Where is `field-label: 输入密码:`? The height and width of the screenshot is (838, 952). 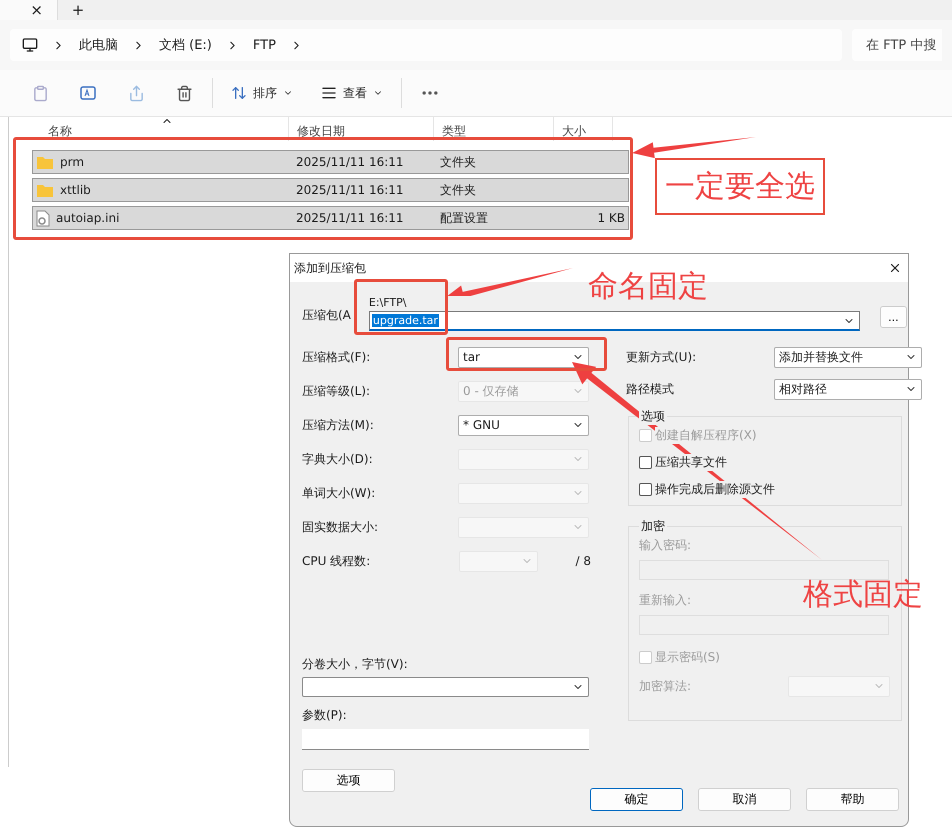 field-label: 输入密码: is located at coordinates (665, 545).